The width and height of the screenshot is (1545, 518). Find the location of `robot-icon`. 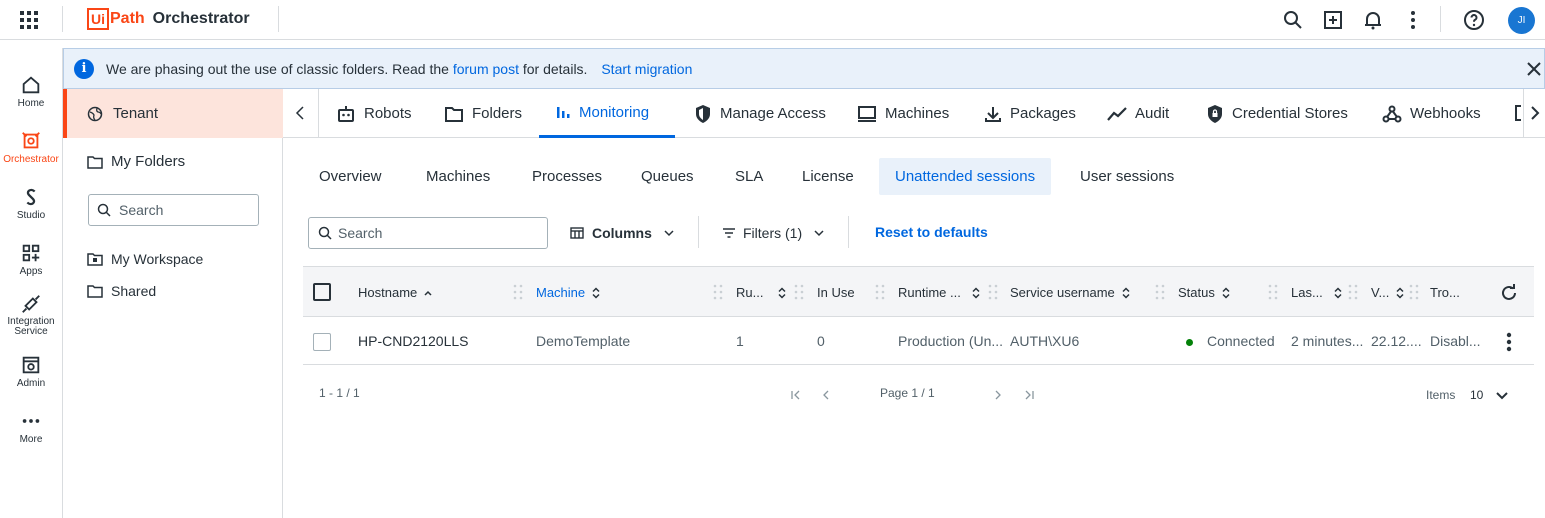

robot-icon is located at coordinates (346, 113).